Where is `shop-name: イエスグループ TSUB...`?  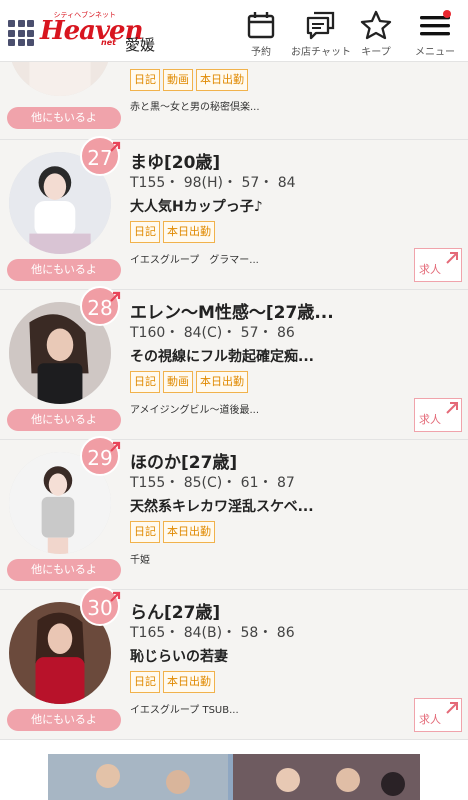
shop-name: イエスグループ TSUB... is located at coordinates (184, 708).